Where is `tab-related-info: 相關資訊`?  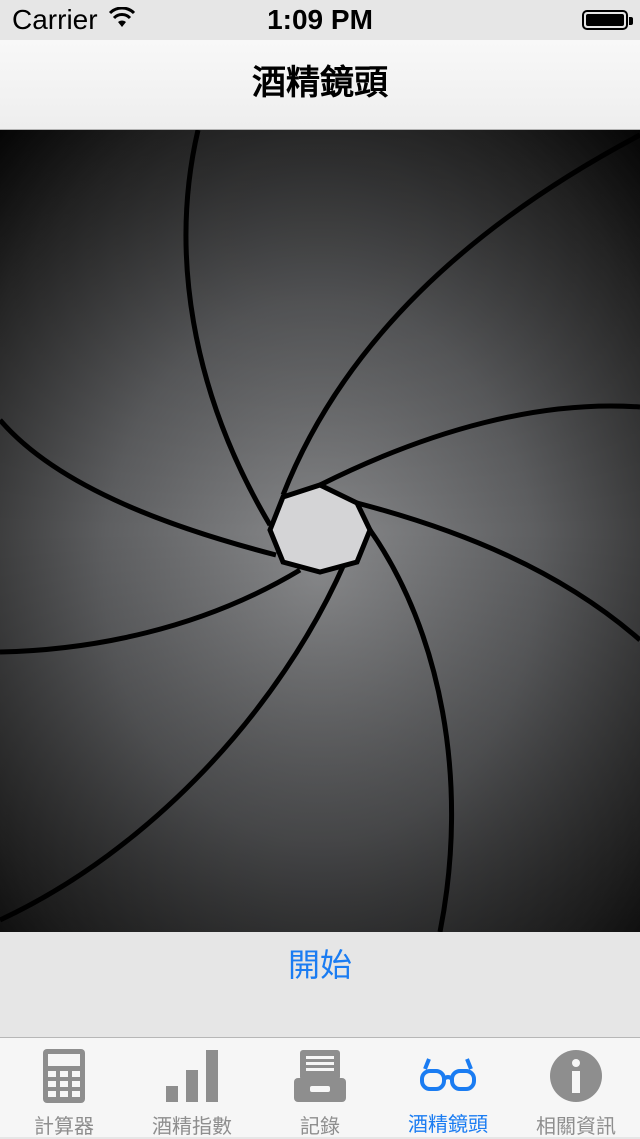 tab-related-info: 相關資訊 is located at coordinates (576, 1088).